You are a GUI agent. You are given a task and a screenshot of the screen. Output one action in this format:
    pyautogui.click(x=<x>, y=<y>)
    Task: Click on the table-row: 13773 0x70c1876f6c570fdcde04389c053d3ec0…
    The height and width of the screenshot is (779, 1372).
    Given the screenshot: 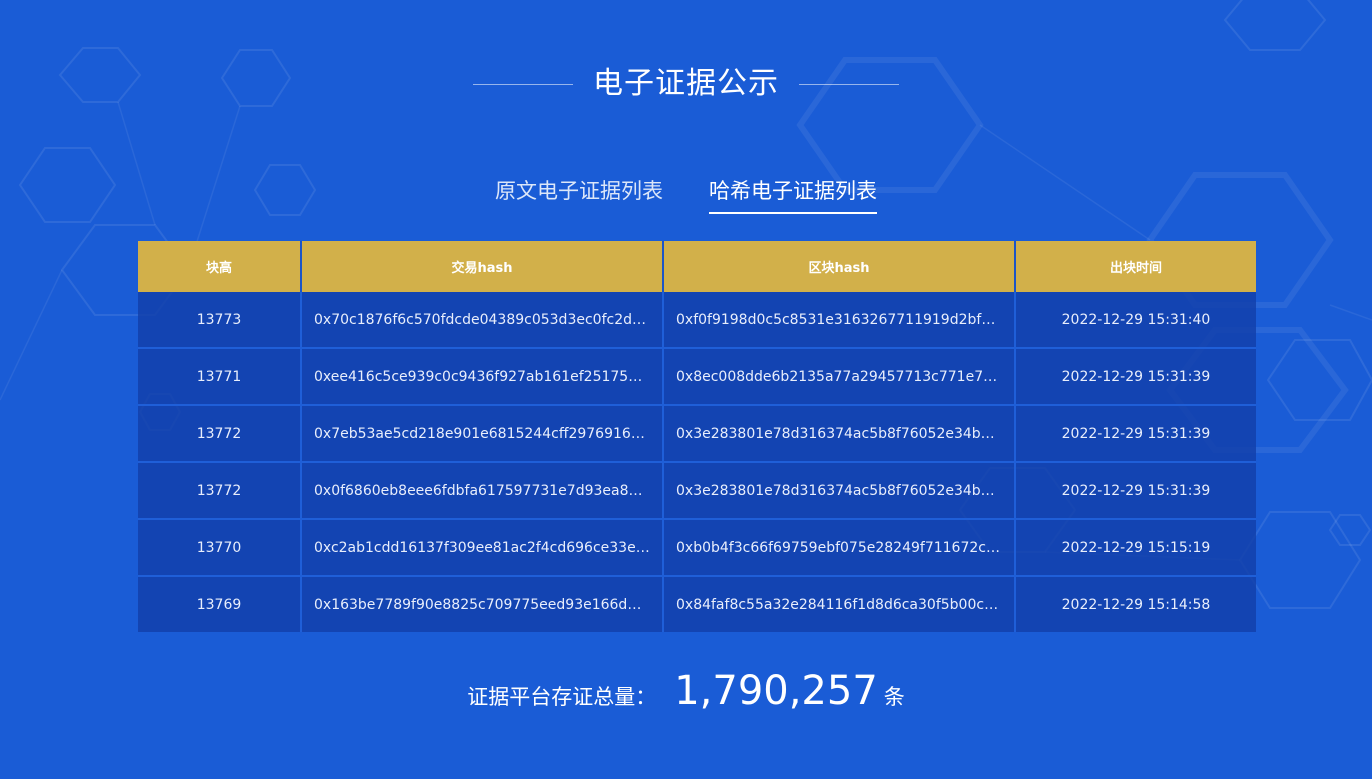 What is the action you would take?
    pyautogui.click(x=697, y=320)
    